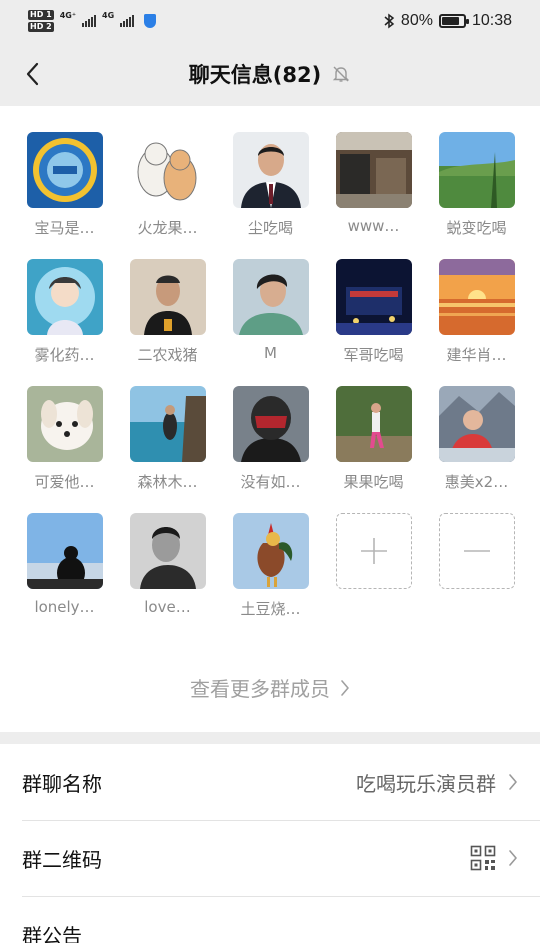 This screenshot has width=540, height=943. I want to click on remove-member, so click(476, 566).